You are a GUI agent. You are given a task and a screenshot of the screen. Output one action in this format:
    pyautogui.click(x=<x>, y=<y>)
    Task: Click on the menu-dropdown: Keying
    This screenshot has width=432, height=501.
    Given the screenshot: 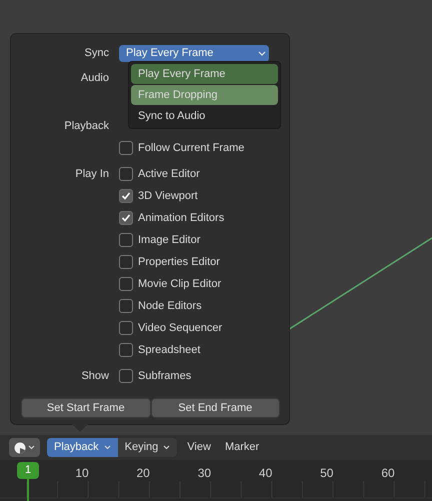 What is the action you would take?
    pyautogui.click(x=148, y=447)
    